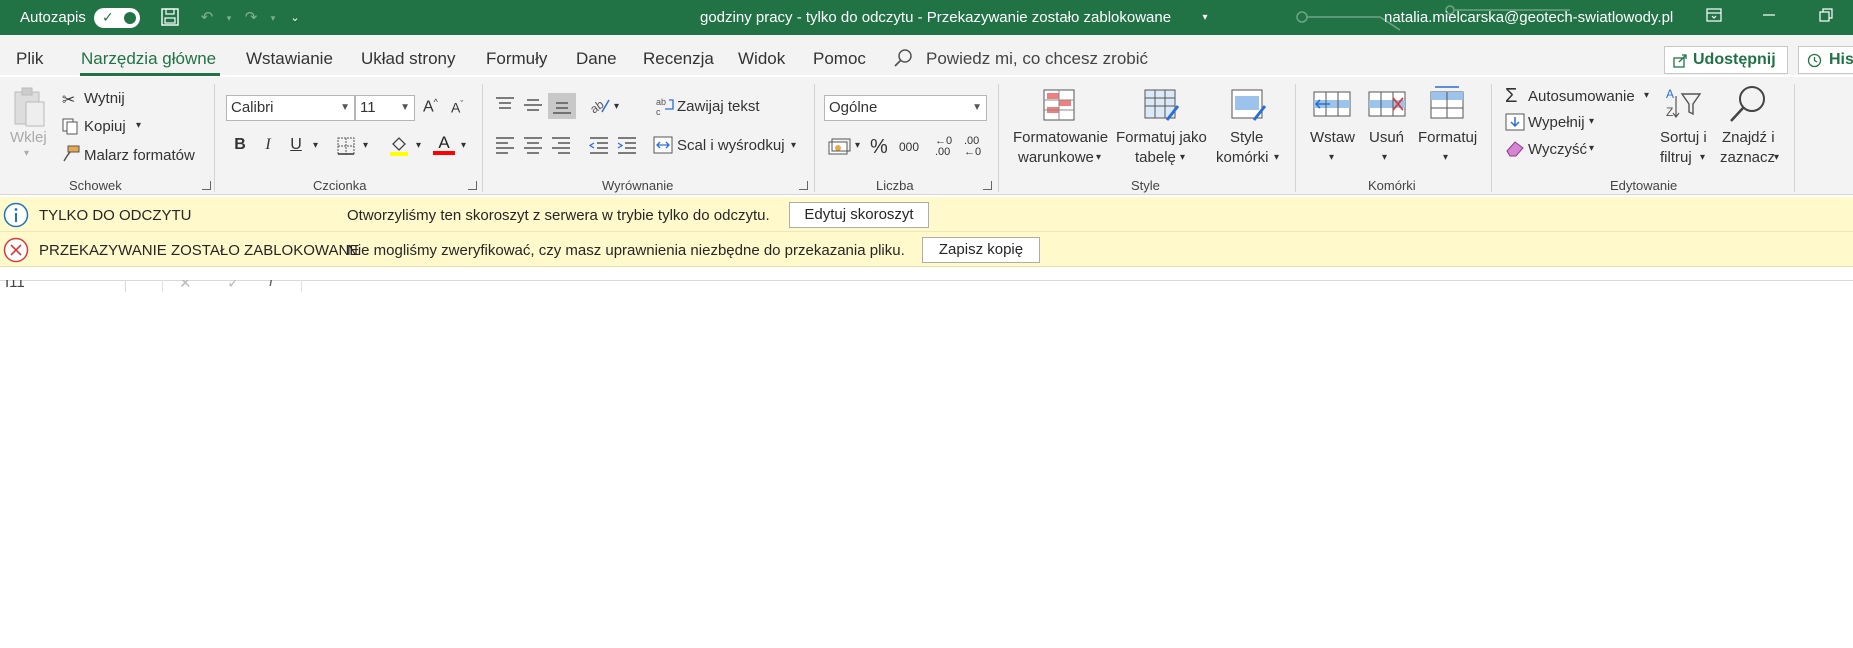 This screenshot has height=648, width=1853. What do you see at coordinates (289, 59) in the screenshot?
I see `tab-insert: Wstawianie` at bounding box center [289, 59].